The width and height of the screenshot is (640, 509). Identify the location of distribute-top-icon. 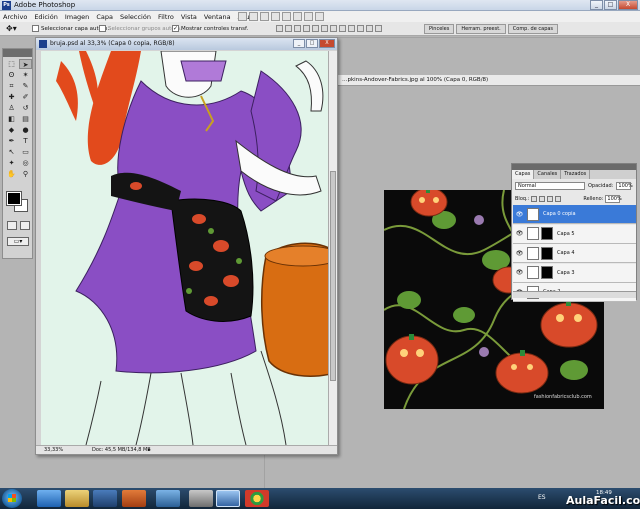
(333, 28).